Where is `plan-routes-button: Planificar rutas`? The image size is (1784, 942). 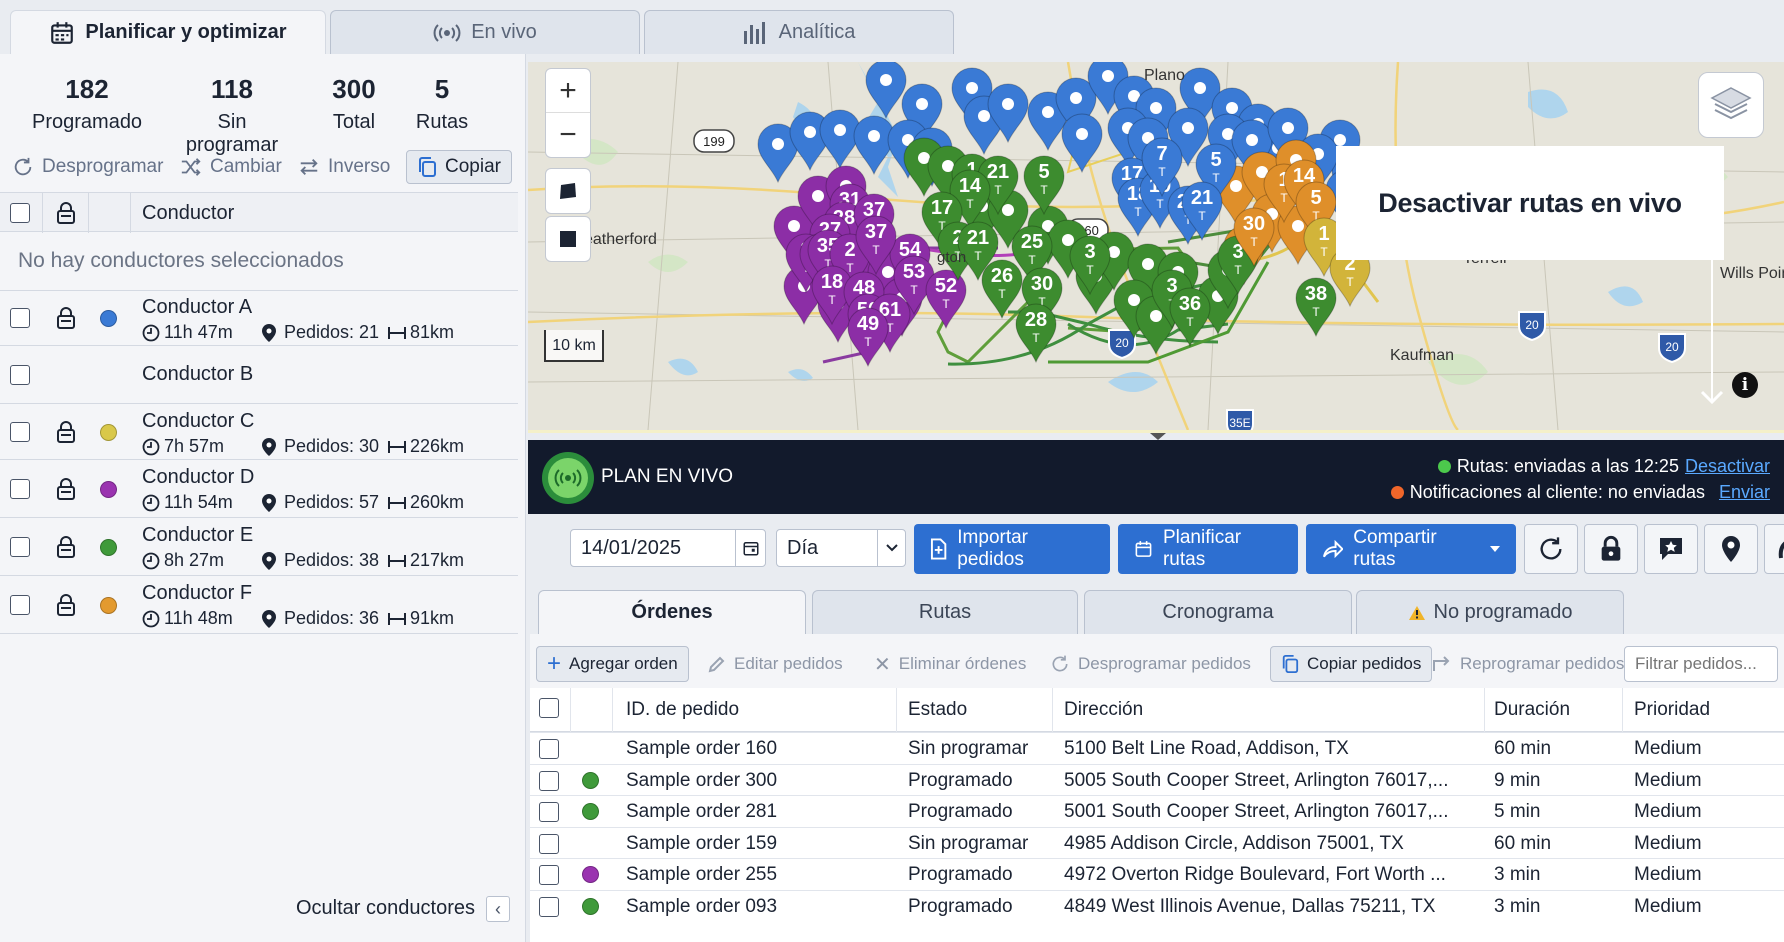
plan-routes-button: Planificar rutas is located at coordinates (1208, 549).